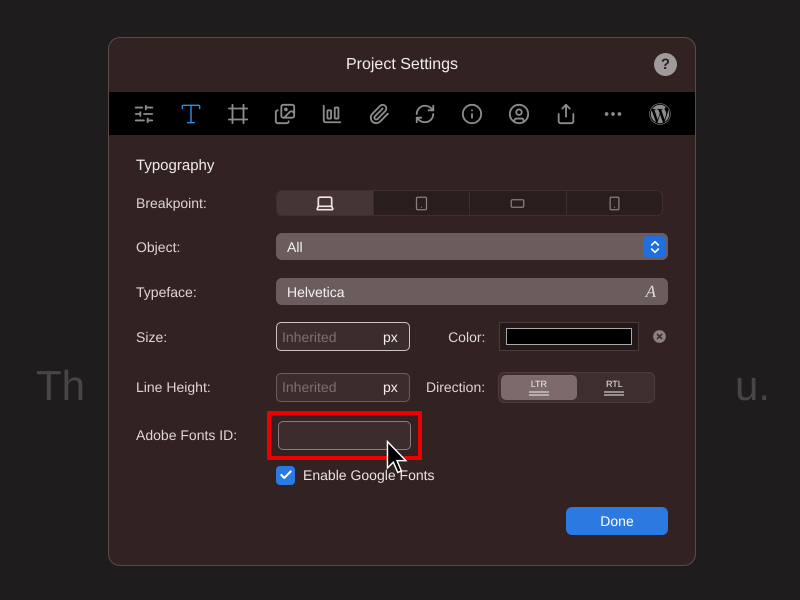 The height and width of the screenshot is (600, 800). I want to click on done-button: Done, so click(617, 521).